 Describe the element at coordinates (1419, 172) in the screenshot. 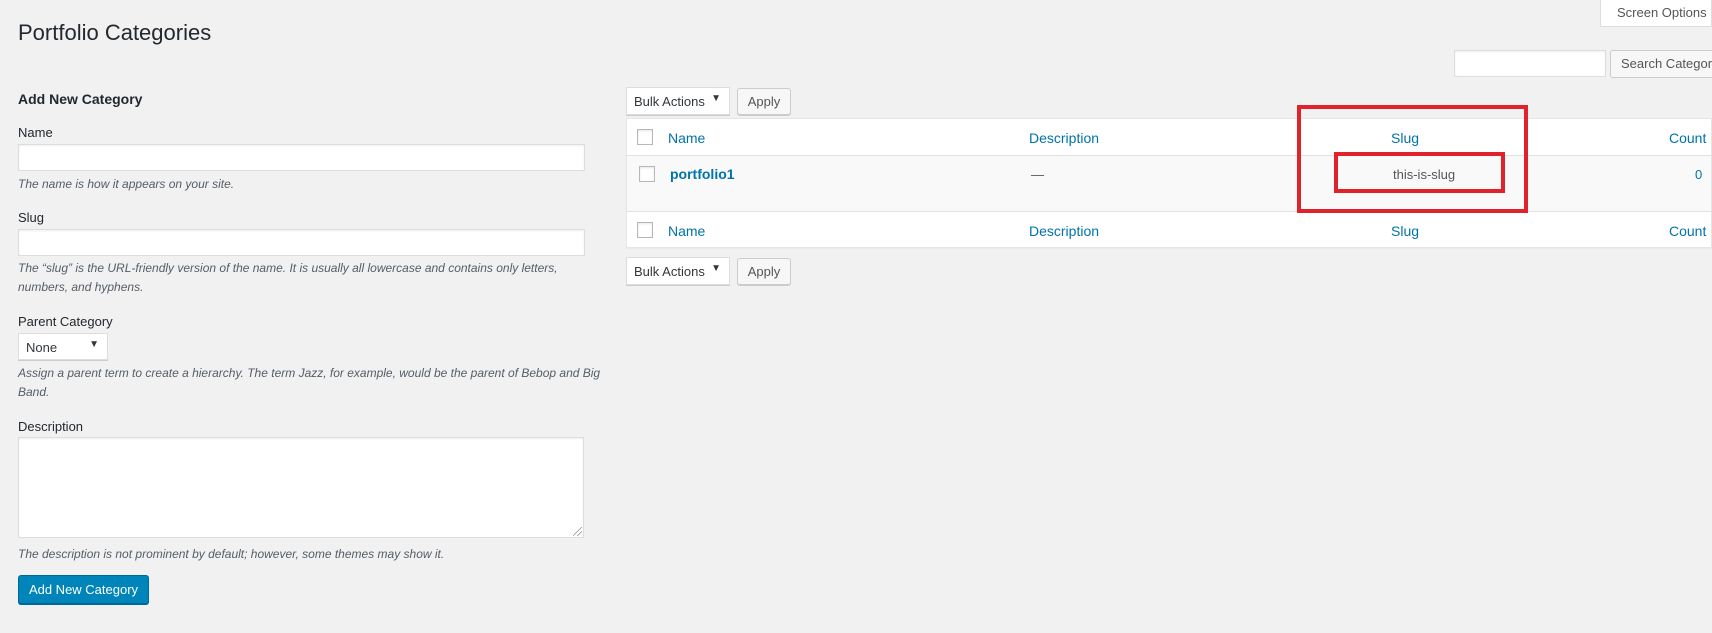

I see `slug-value-highlight` at that location.